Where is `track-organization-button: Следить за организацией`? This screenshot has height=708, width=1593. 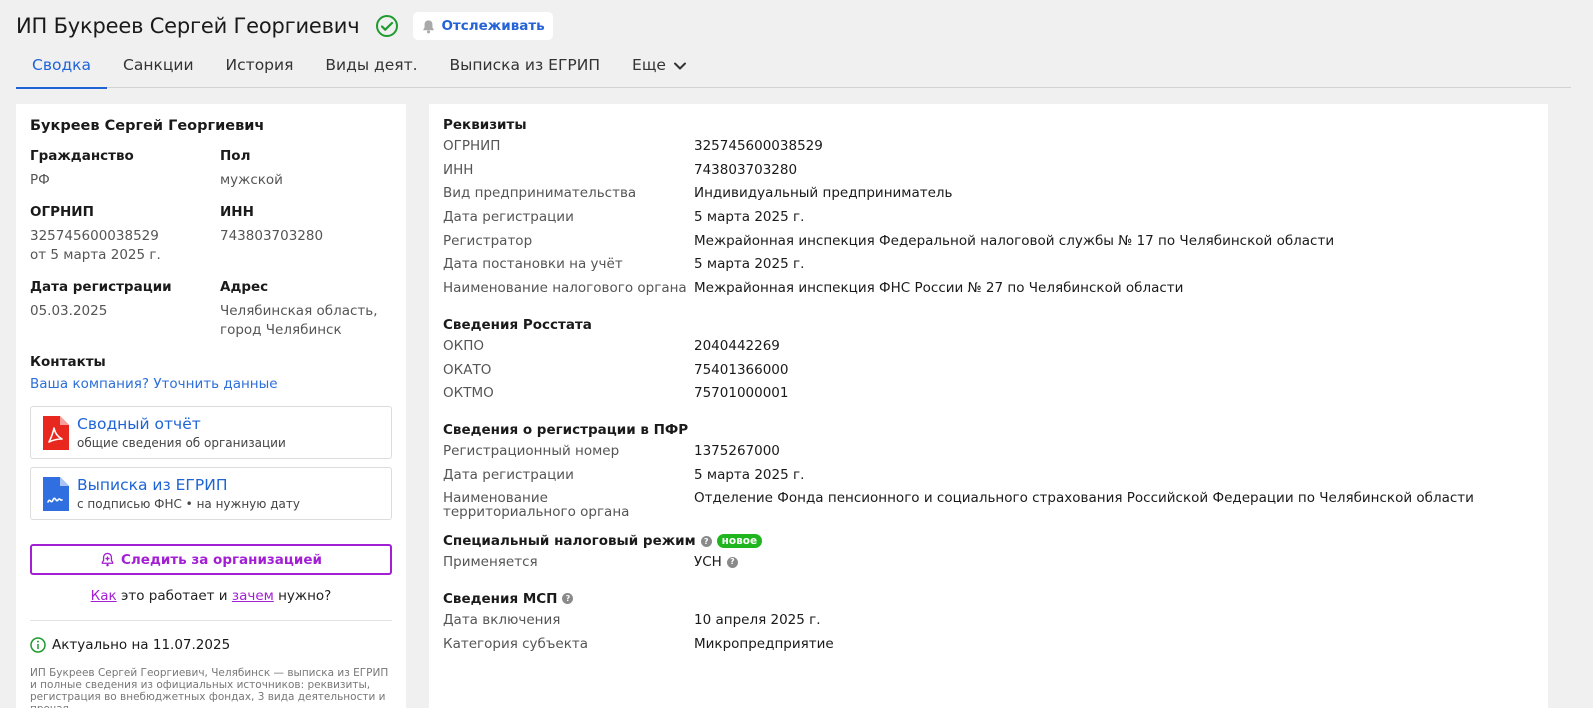
track-organization-button: Следить за организацией is located at coordinates (211, 559).